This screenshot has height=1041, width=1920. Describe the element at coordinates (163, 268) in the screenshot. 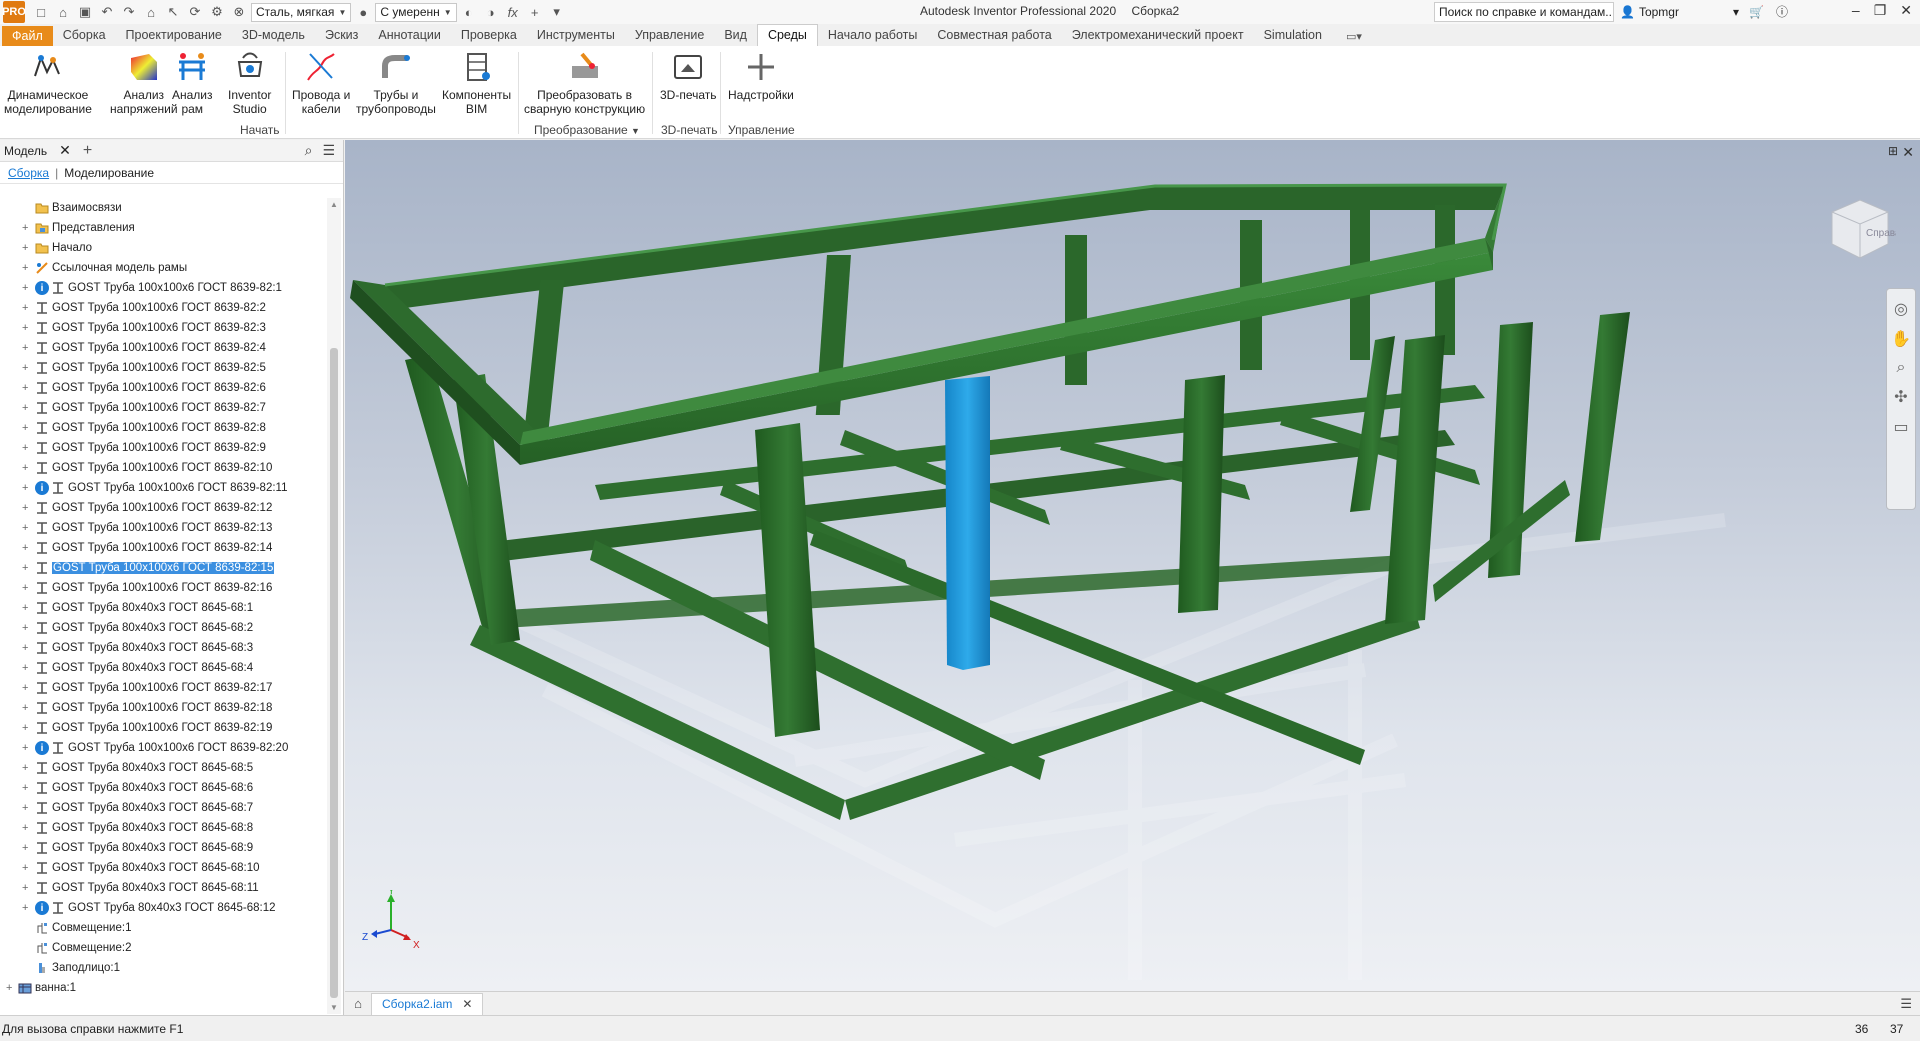

I see `tree-item: + Ссылочная модель рамы` at that location.